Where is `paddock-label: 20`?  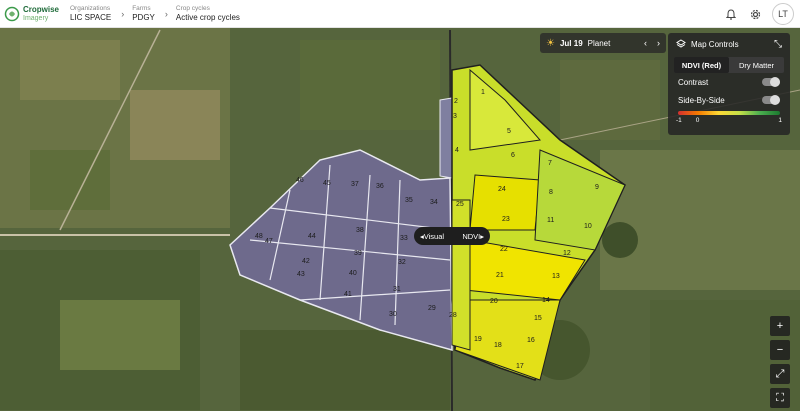
paddock-label: 20 is located at coordinates (494, 301).